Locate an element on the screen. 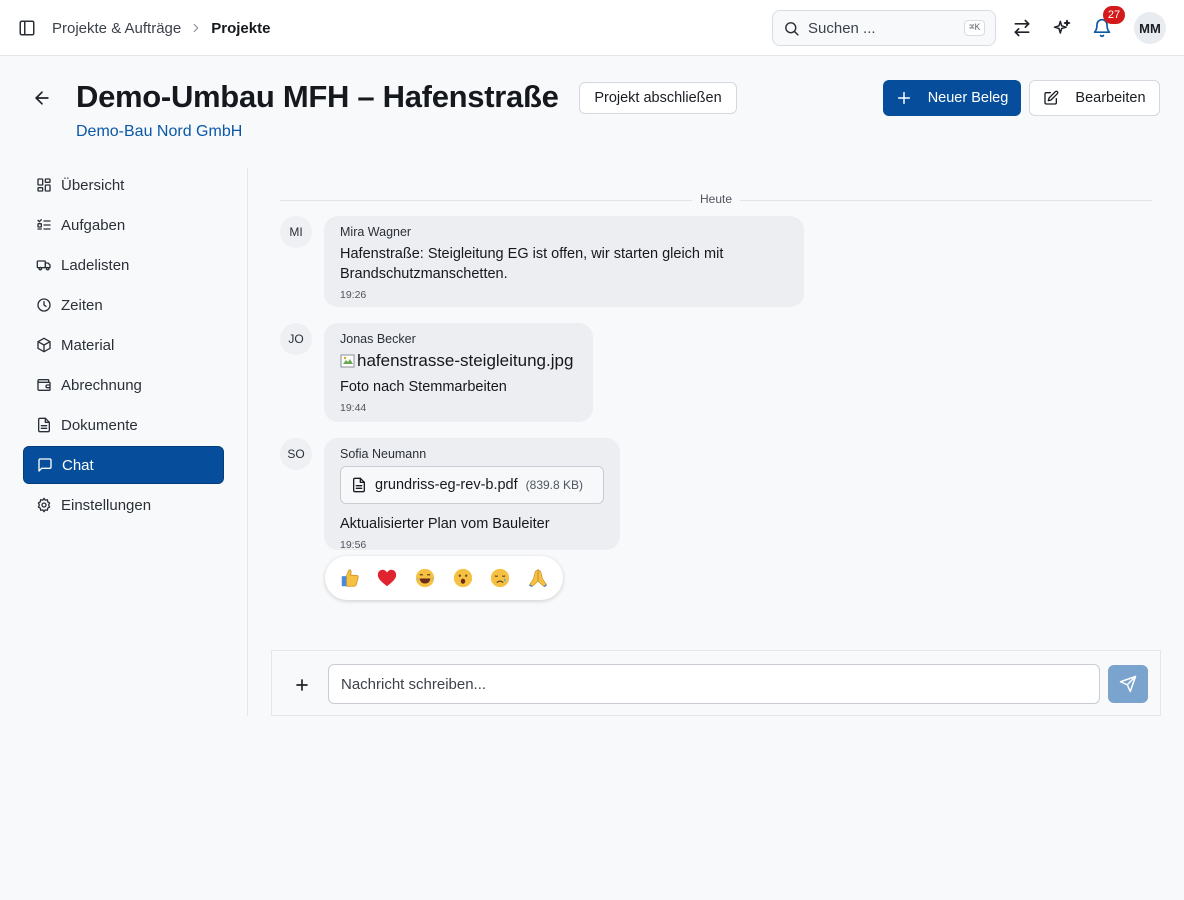 Image resolution: width=1184 pixels, height=900 pixels. sidebar-item-ladelisten: Ladelisten is located at coordinates (123, 265).